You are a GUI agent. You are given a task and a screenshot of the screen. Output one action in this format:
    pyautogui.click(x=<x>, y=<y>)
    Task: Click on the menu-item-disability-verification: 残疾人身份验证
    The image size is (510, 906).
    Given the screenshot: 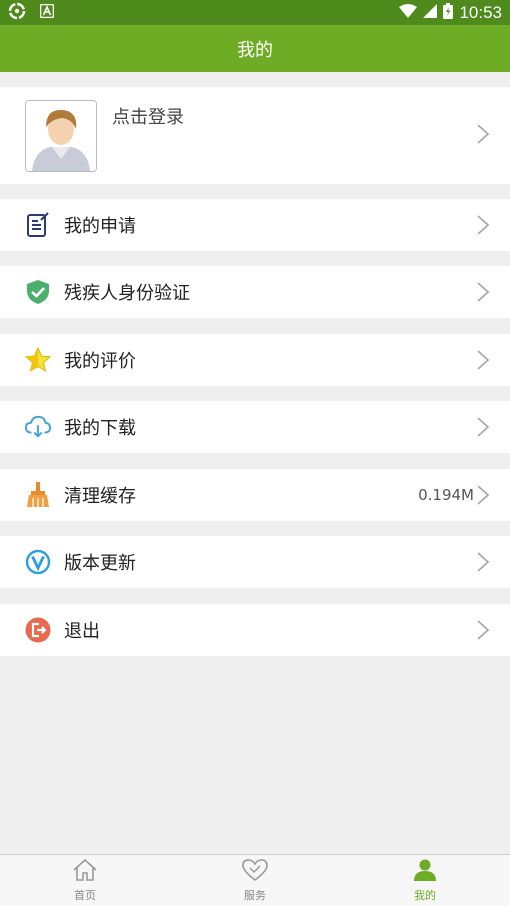 What is the action you would take?
    pyautogui.click(x=255, y=292)
    